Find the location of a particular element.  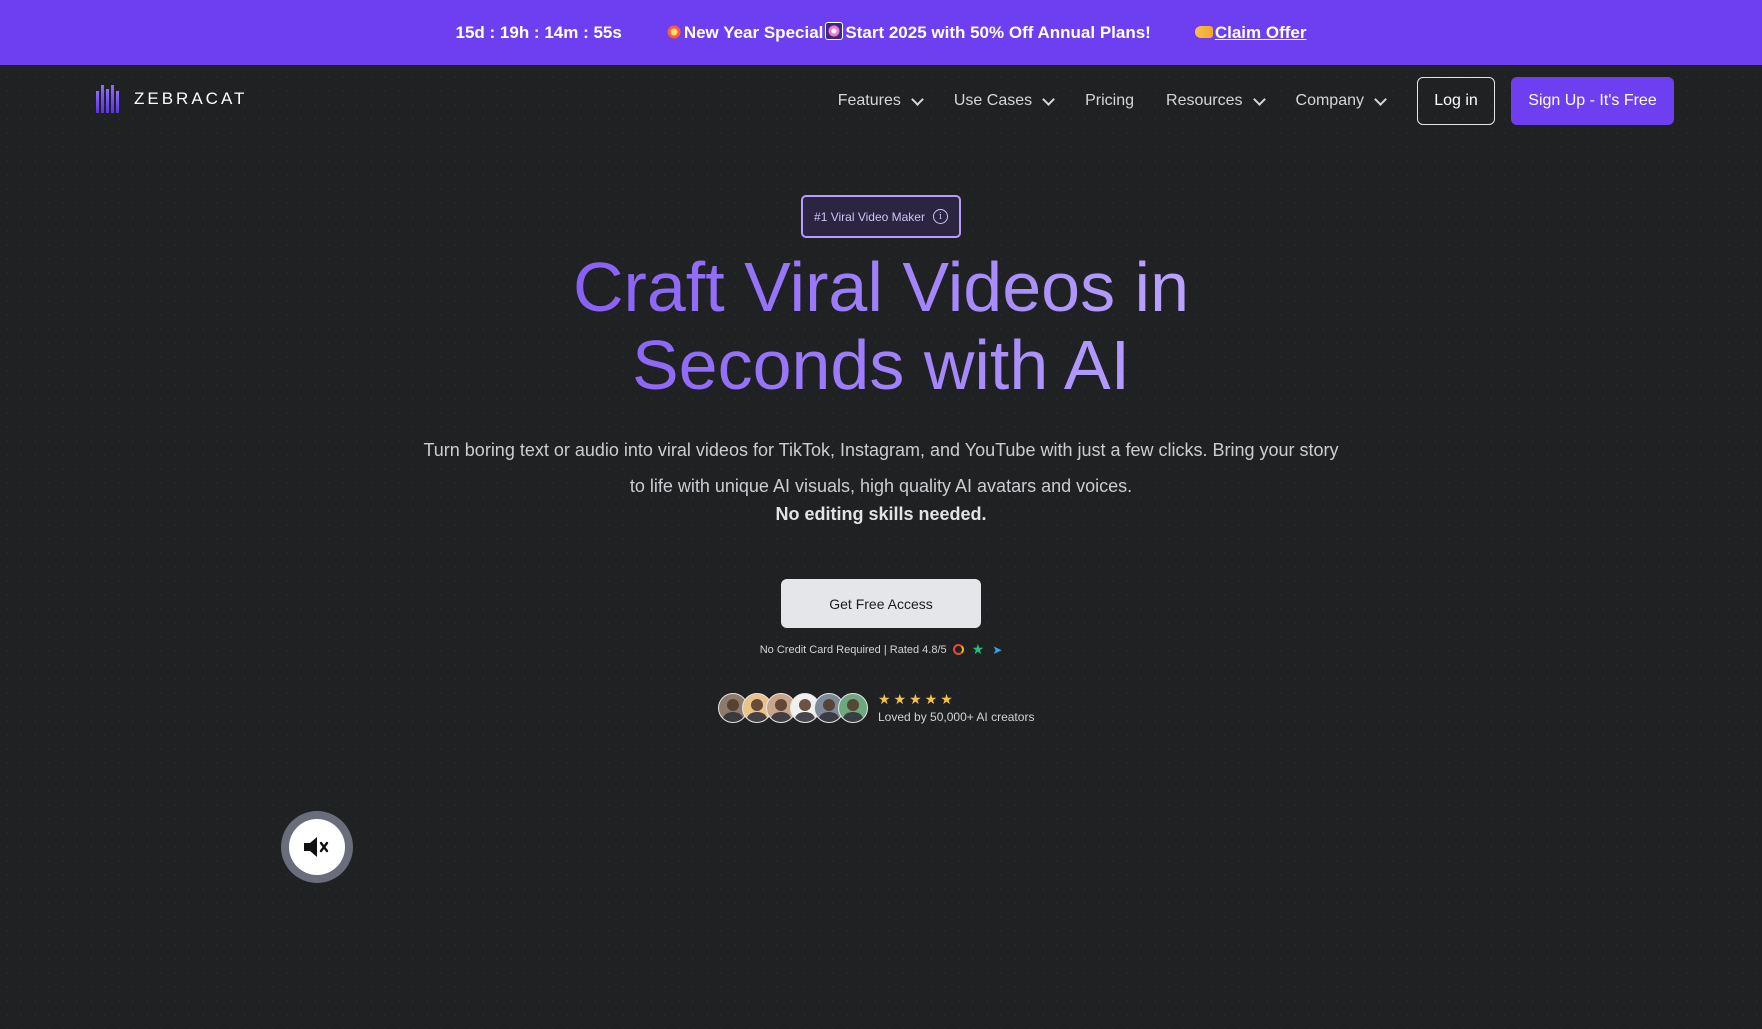

hero-badge-label: #1 Viral Video Maker is located at coordinates (869, 216).